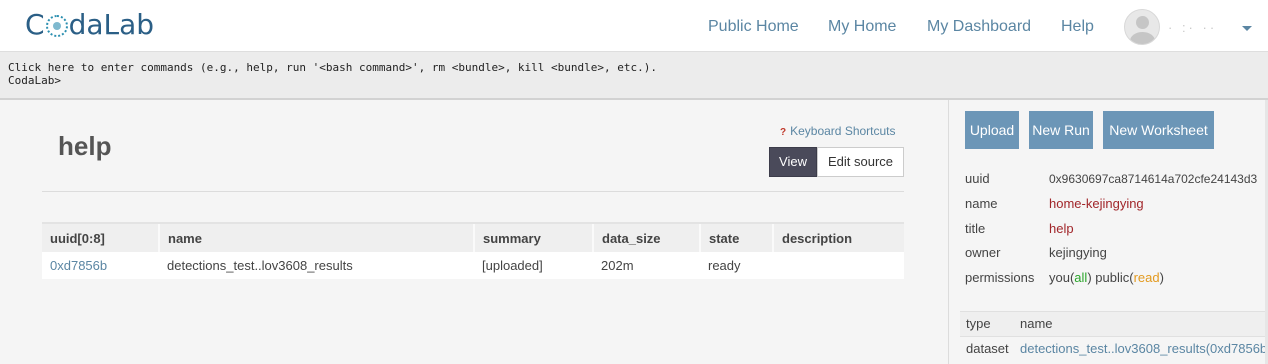 This screenshot has width=1268, height=364. I want to click on cell-summary: [uploaded], so click(533, 265).